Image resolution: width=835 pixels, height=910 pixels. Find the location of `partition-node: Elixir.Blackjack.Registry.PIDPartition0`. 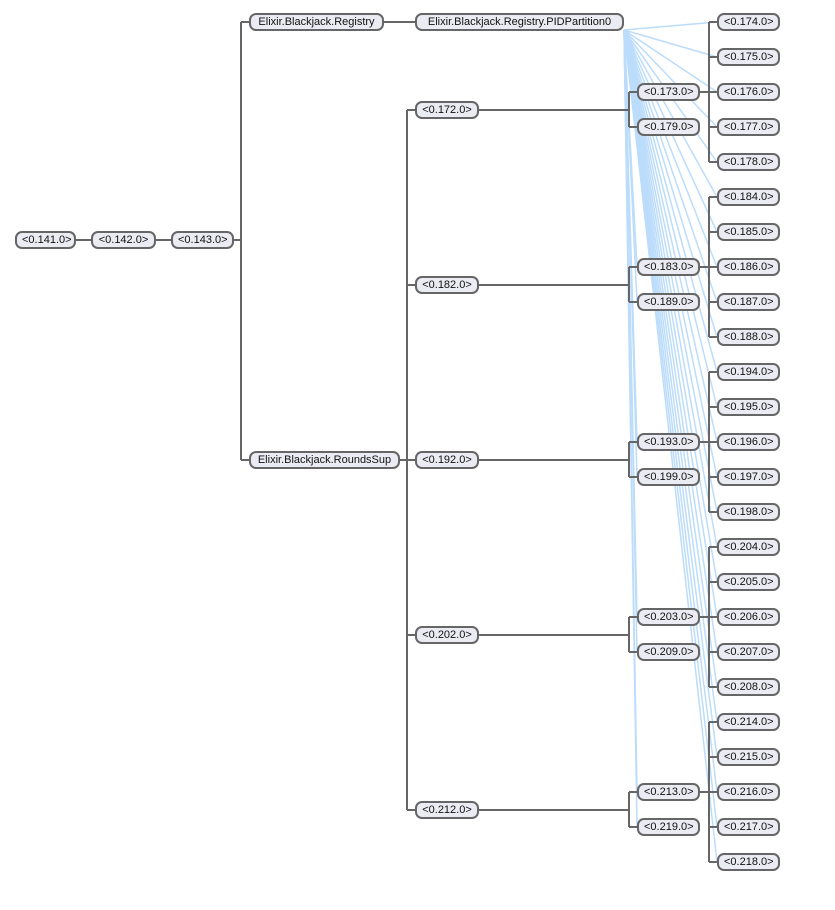

partition-node: Elixir.Blackjack.Registry.PIDPartition0 is located at coordinates (519, 22).